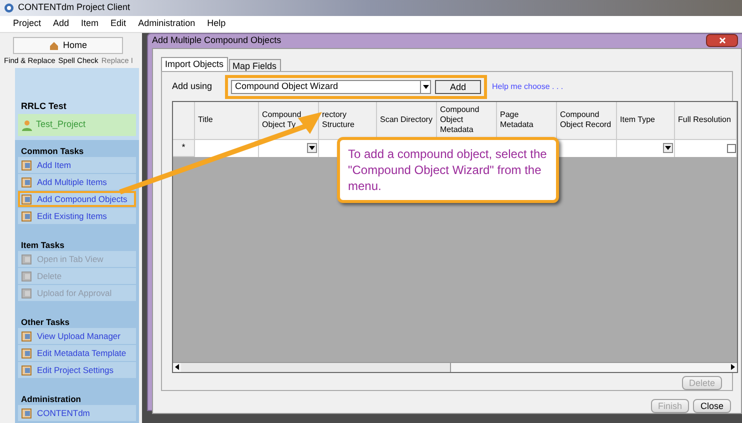 The image size is (742, 423). I want to click on project-name: RRLC Test, so click(44, 106).